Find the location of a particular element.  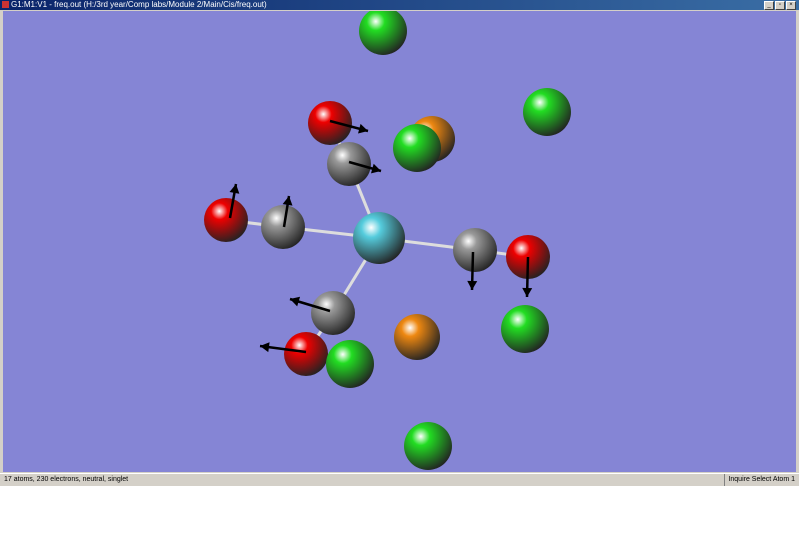

status-mode: Inquire Select Atom 1 is located at coordinates (759, 480).